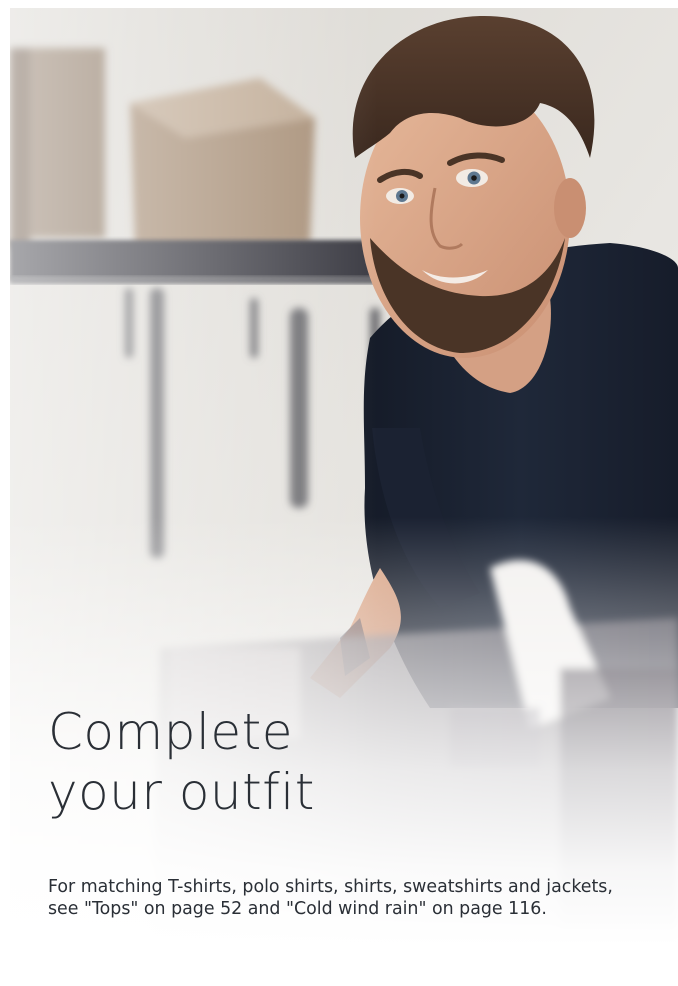 The height and width of the screenshot is (986, 678). Describe the element at coordinates (181, 792) in the screenshot. I see `headline-line-2: your outfit` at that location.